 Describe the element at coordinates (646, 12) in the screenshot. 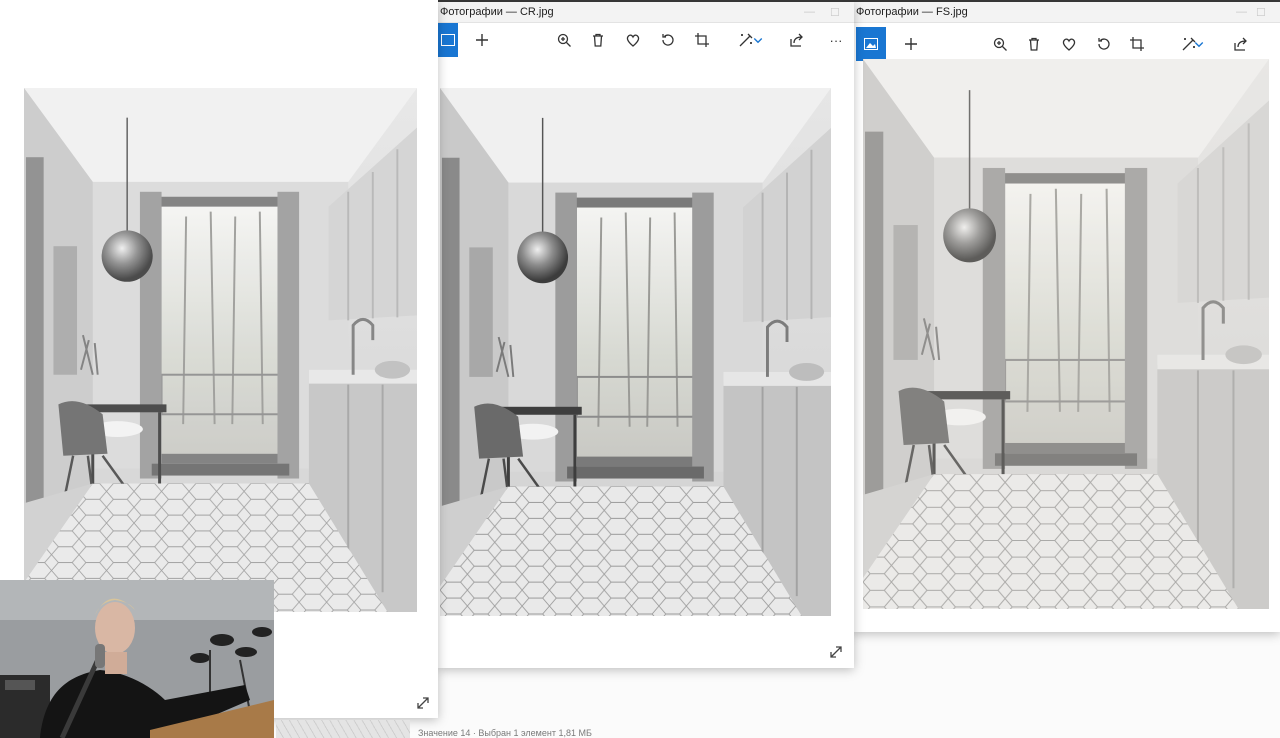

I see `title-bar: Фотографии — CR.jpg — ☐` at that location.